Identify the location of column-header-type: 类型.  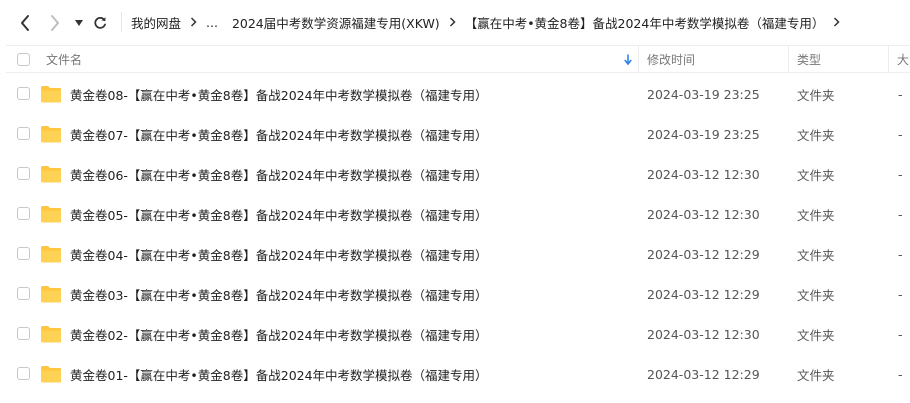
(809, 59).